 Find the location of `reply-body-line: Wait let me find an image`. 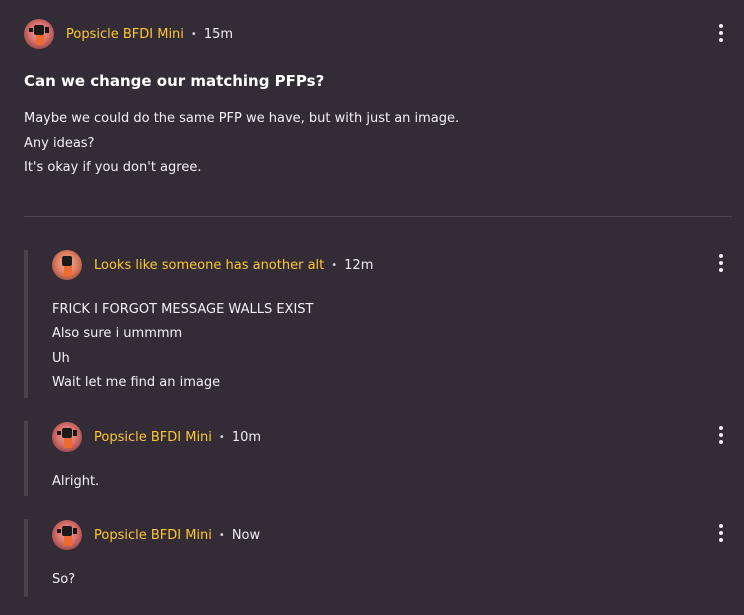

reply-body-line: Wait let me find an image is located at coordinates (136, 382).